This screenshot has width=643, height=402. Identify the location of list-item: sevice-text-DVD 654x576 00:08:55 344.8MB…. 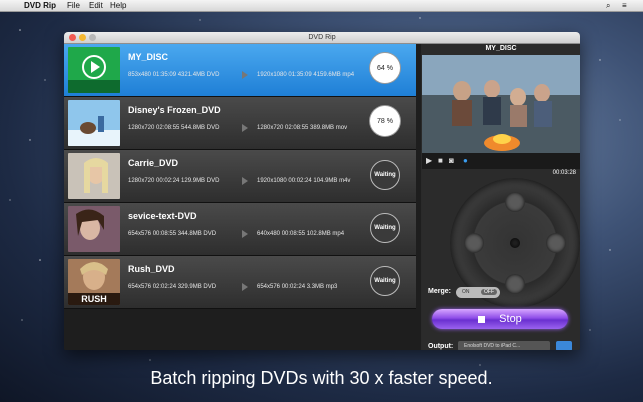
(240, 229).